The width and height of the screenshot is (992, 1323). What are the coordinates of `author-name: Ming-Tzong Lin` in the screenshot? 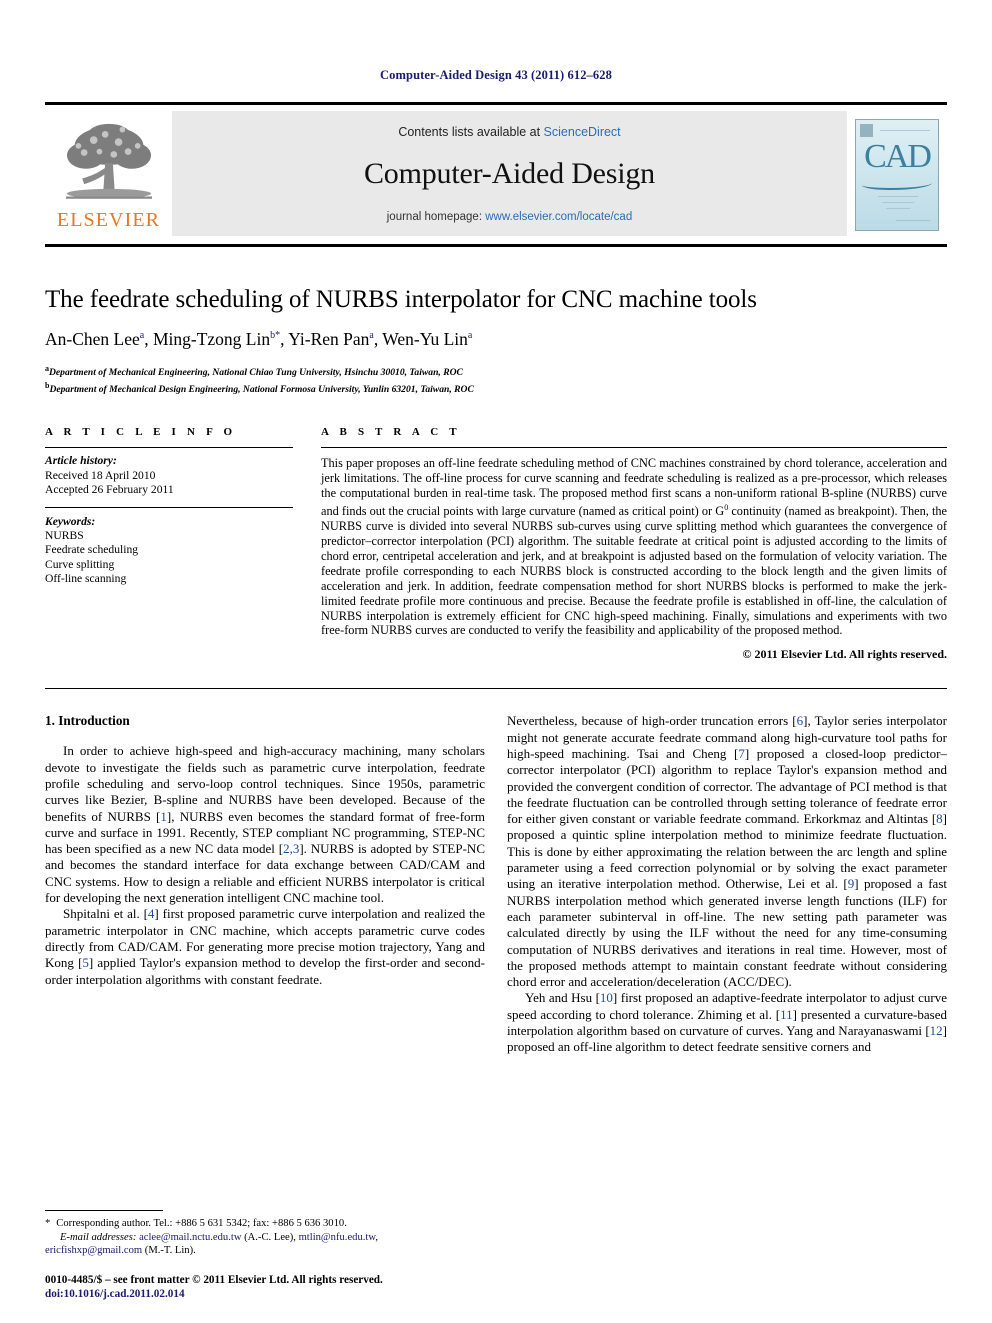 It's located at (211, 339).